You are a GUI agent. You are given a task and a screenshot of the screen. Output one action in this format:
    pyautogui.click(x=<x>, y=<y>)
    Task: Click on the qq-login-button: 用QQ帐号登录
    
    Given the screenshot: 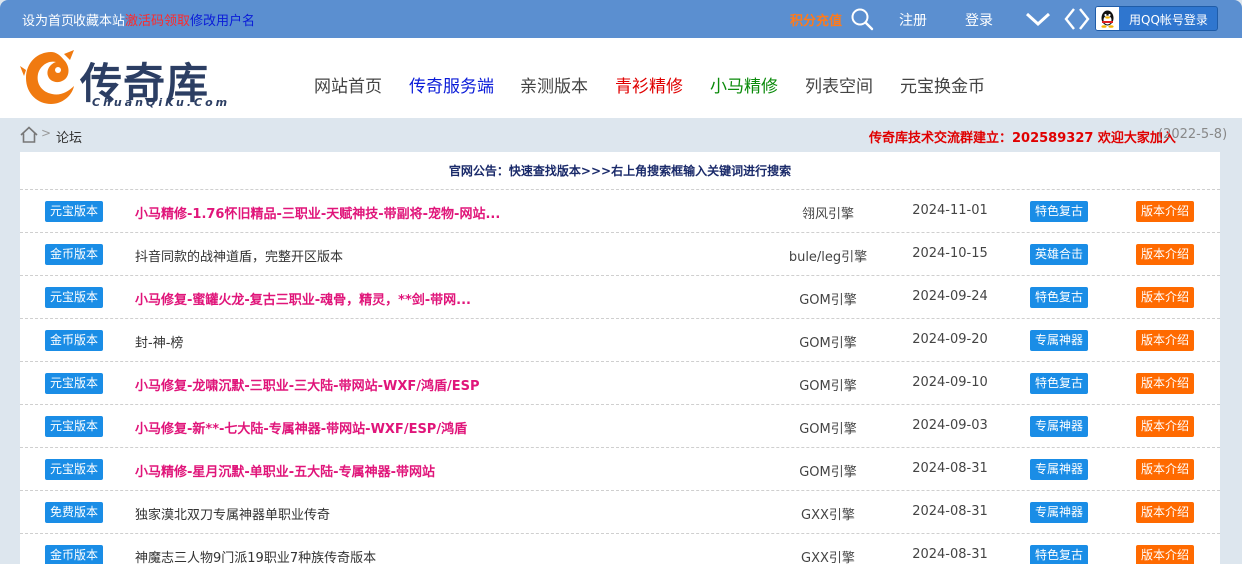 What is the action you would take?
    pyautogui.click(x=1156, y=18)
    